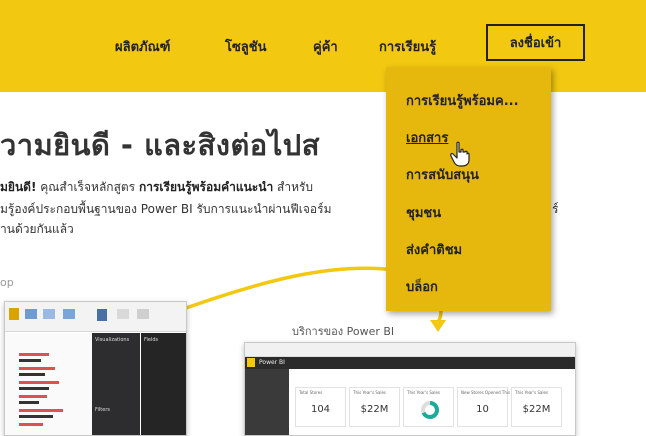 This screenshot has width=646, height=436. What do you see at coordinates (535, 42) in the screenshot?
I see `signin-button: ลงชื่อเข้า` at bounding box center [535, 42].